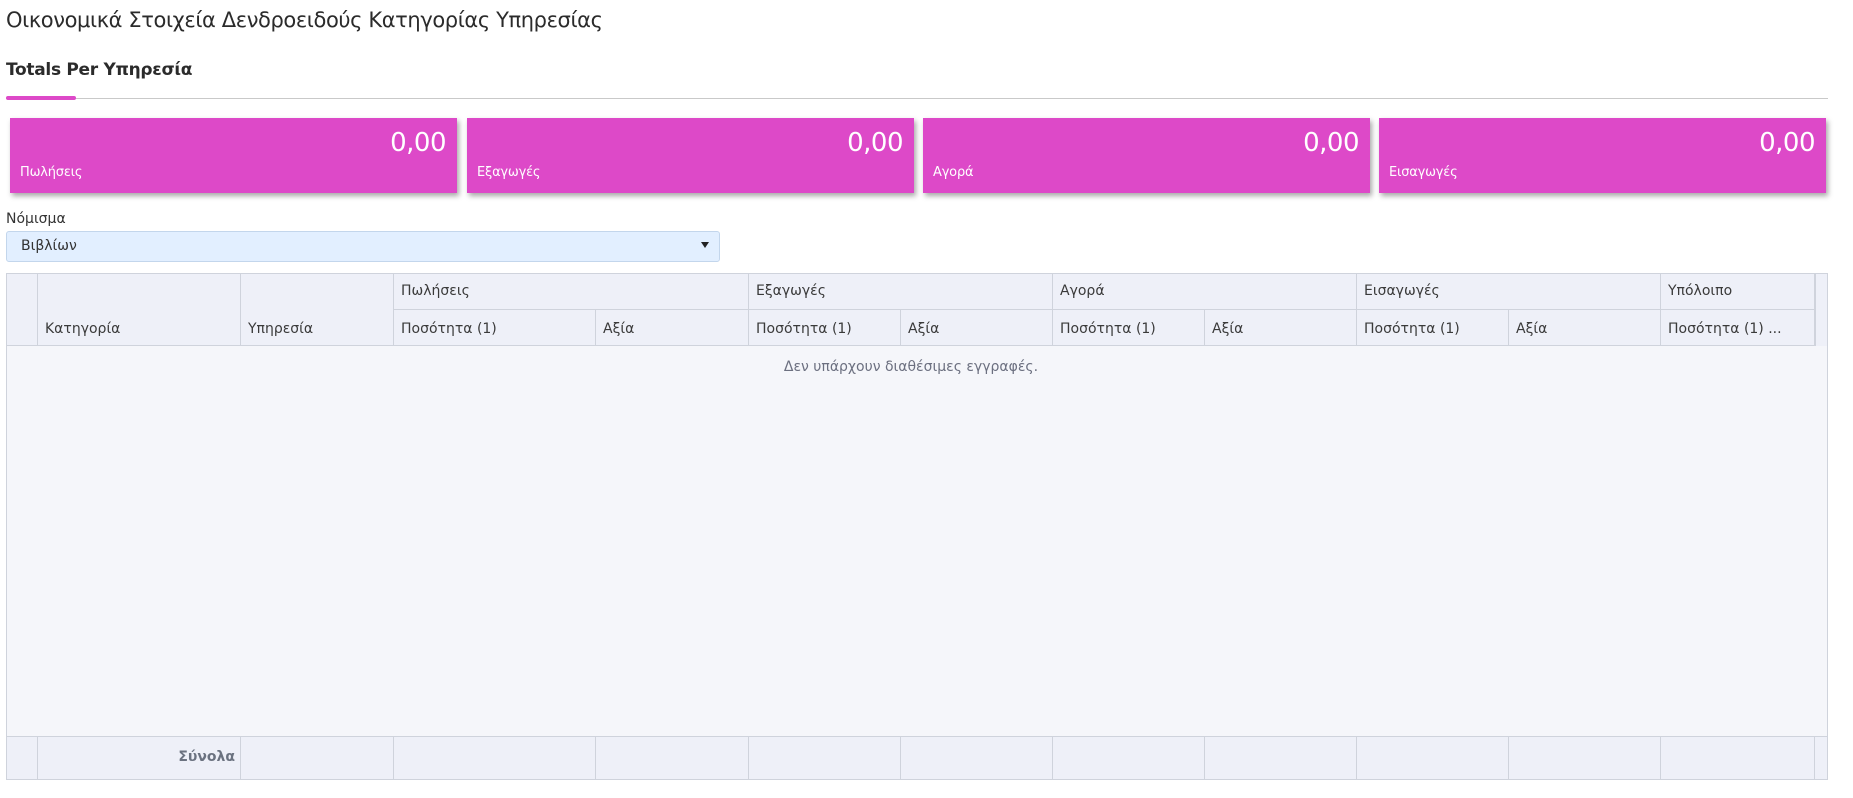 The image size is (1853, 798). Describe the element at coordinates (22, 310) in the screenshot. I see `grid-expand-column-header` at that location.